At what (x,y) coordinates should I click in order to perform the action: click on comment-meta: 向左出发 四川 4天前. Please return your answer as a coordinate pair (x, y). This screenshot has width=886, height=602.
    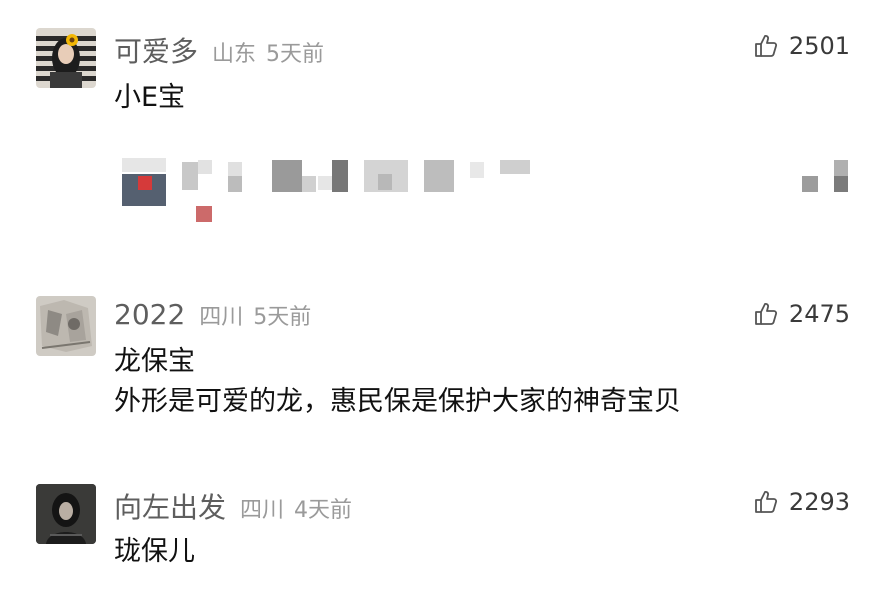
    Looking at the image, I should click on (233, 506).